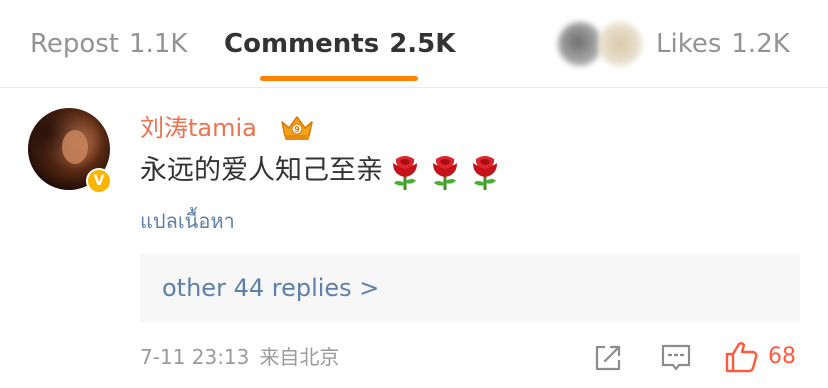 This screenshot has width=828, height=388. Describe the element at coordinates (689, 44) in the screenshot. I see `tab-likes-label: Likes` at that location.